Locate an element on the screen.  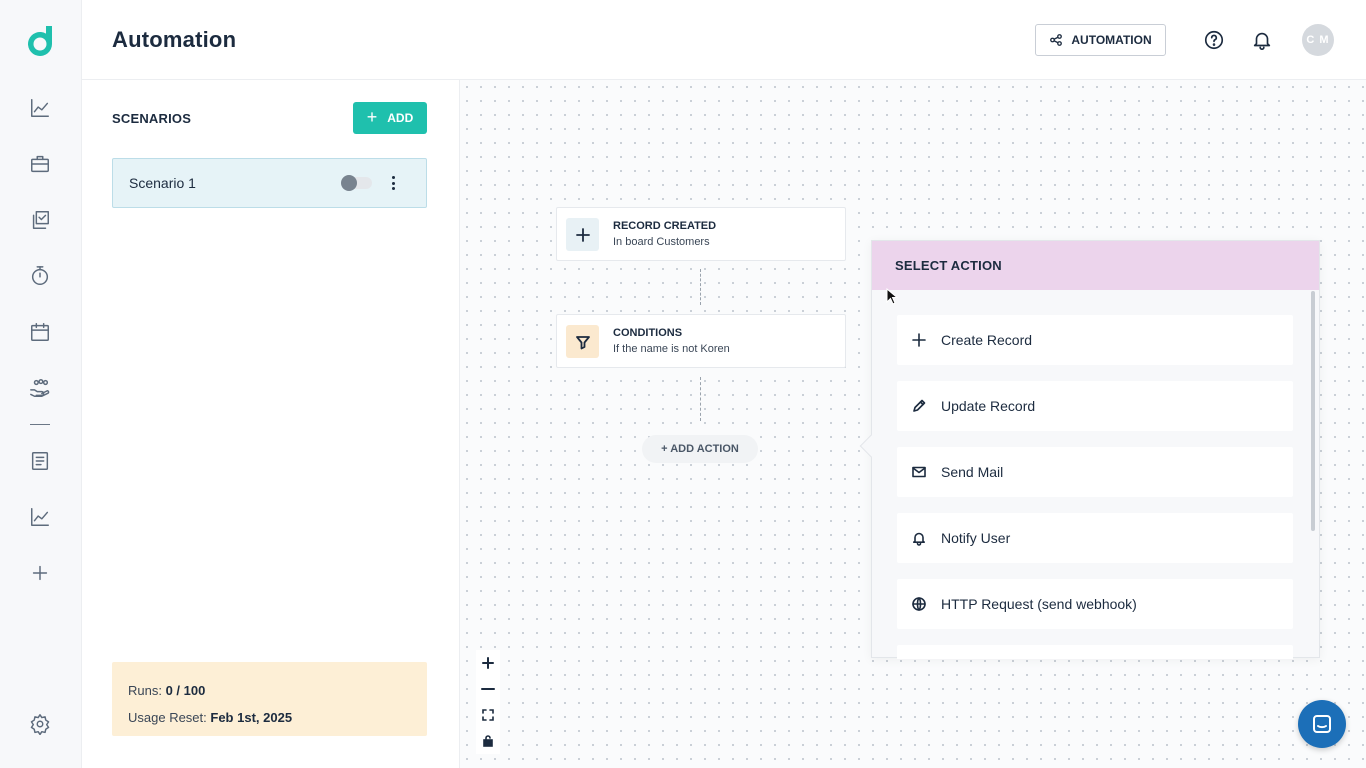
analytics-icon is located at coordinates (40, 108).